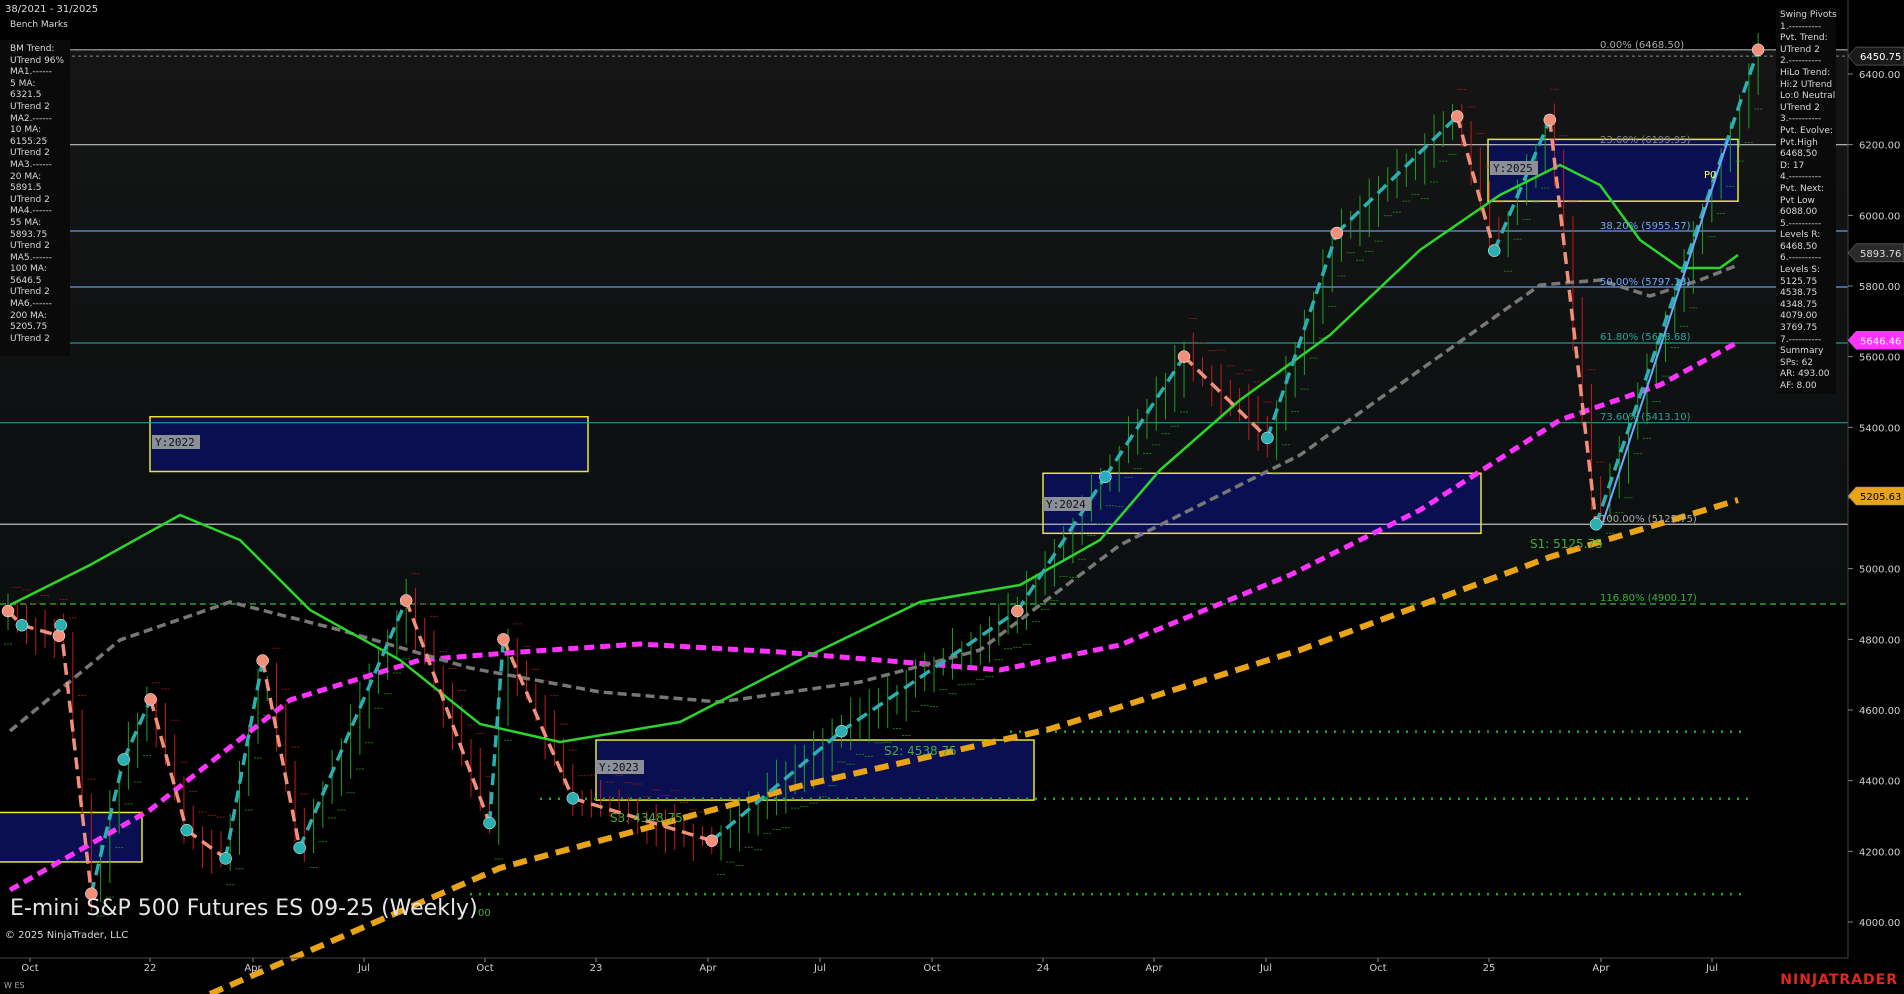  What do you see at coordinates (39, 25) in the screenshot?
I see `bench-marks-label: Bench Marks` at bounding box center [39, 25].